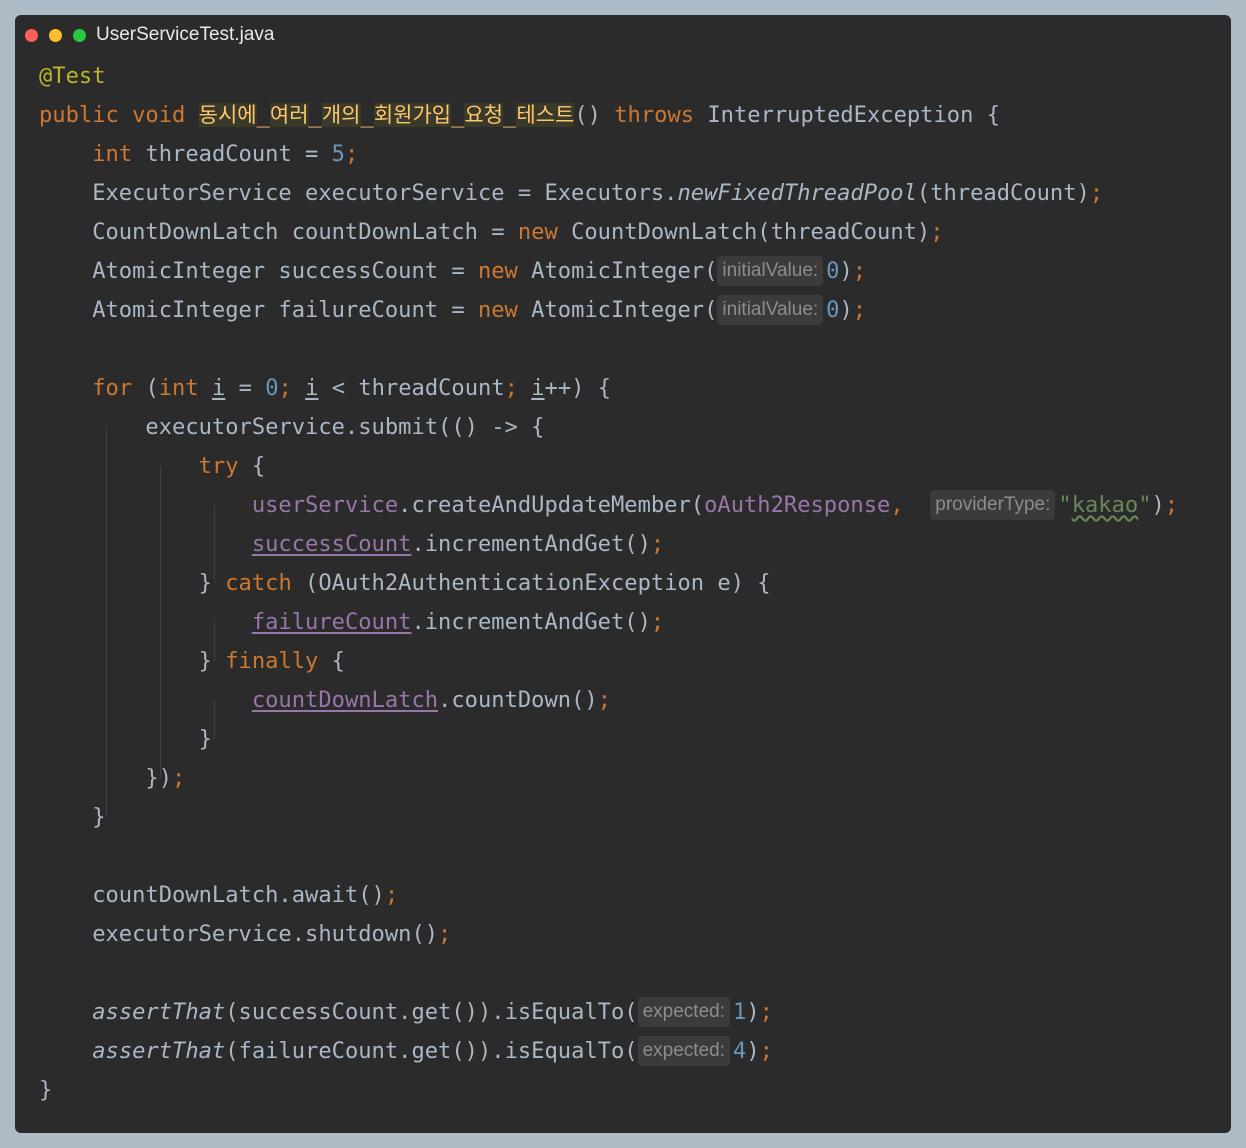 This screenshot has width=1246, height=1148. I want to click on code-line: @Test, so click(635, 76).